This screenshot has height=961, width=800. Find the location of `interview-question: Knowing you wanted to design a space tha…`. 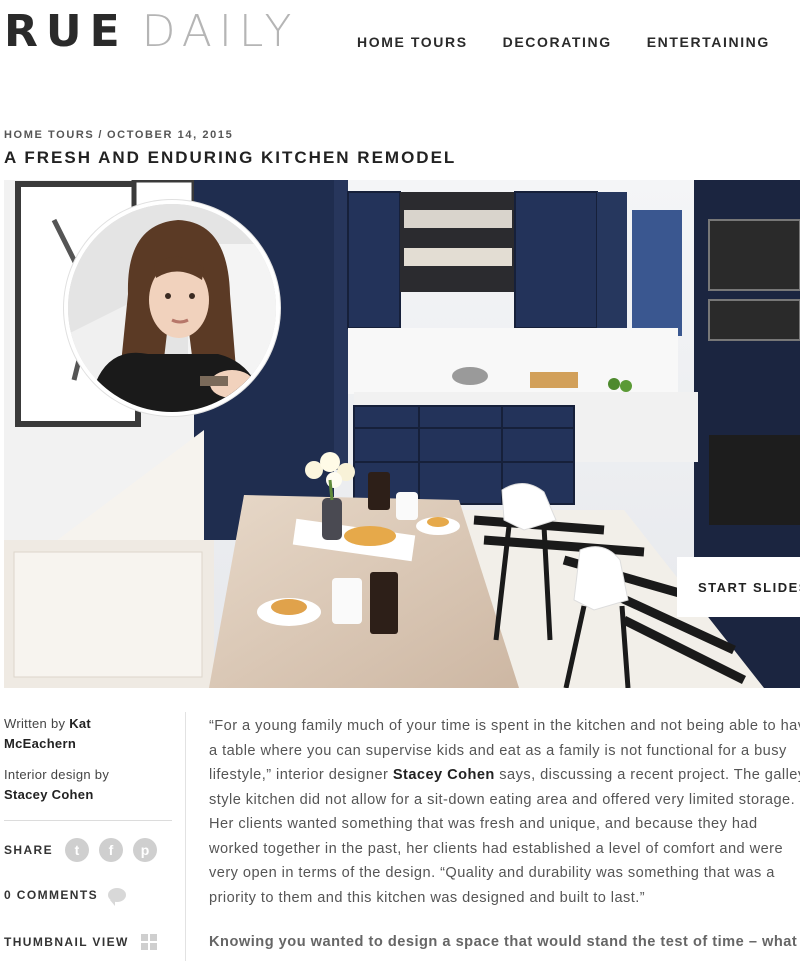

interview-question: Knowing you wanted to design a space tha… is located at coordinates (504, 942).